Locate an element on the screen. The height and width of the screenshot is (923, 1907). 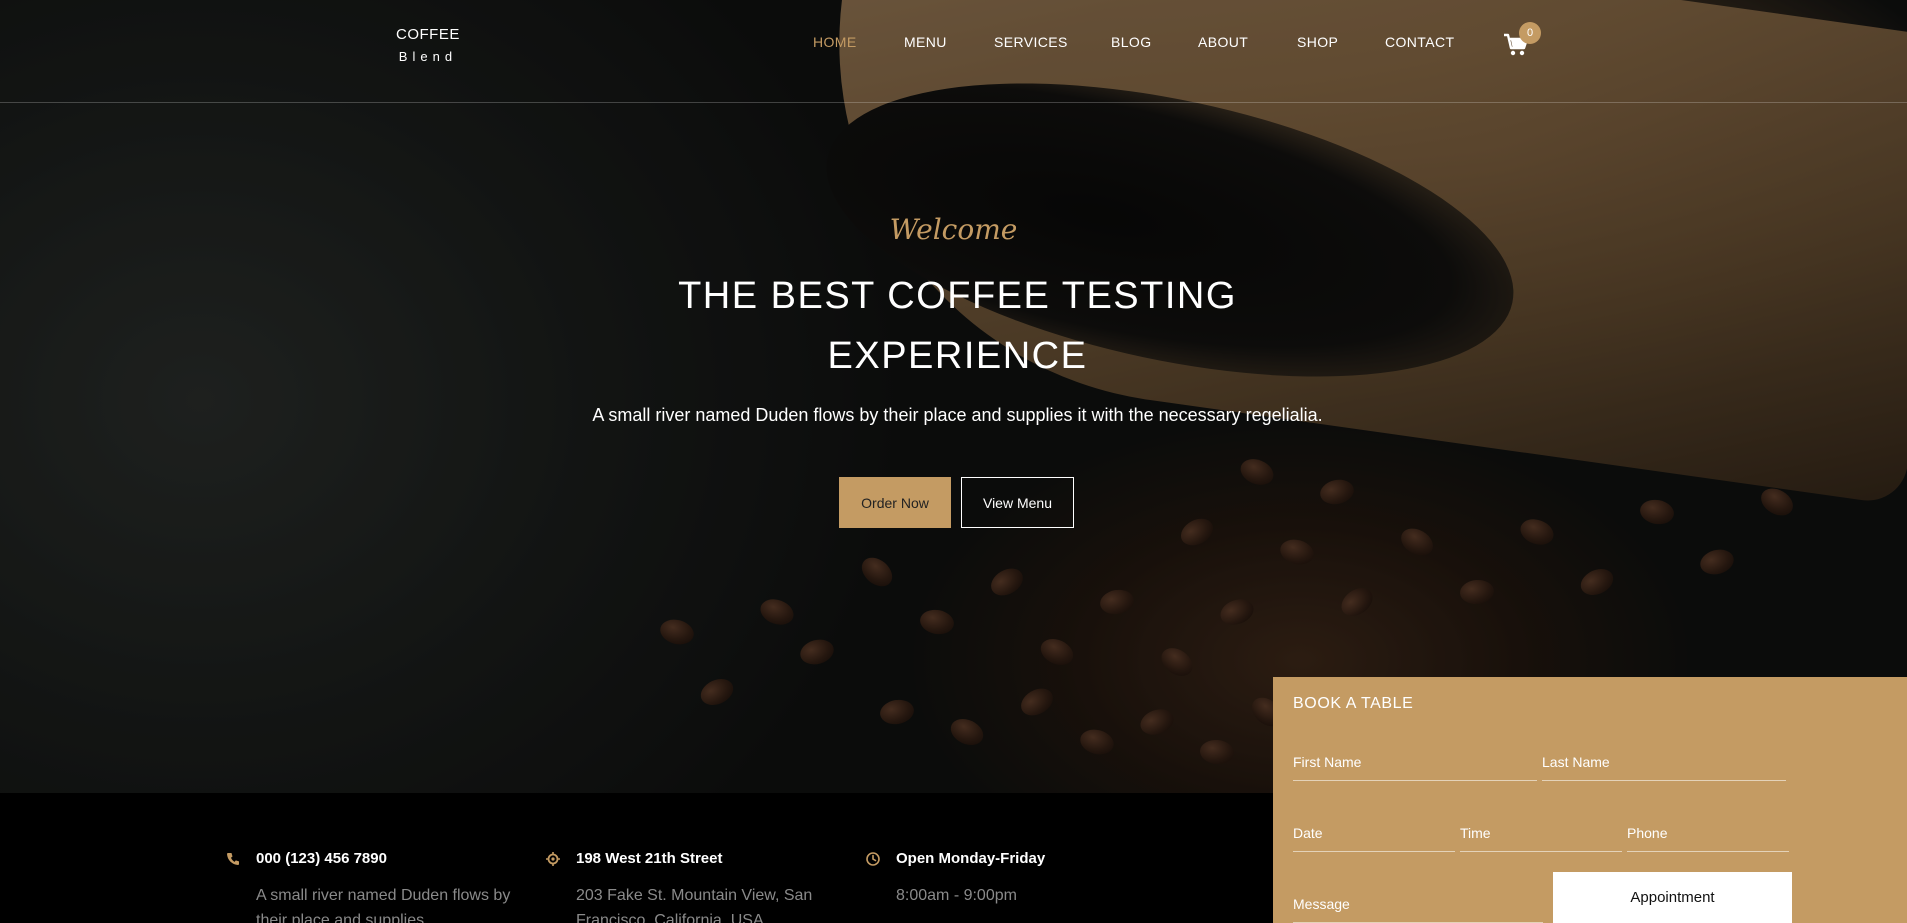
nav-item-services: SERVICES is located at coordinates (1031, 42).